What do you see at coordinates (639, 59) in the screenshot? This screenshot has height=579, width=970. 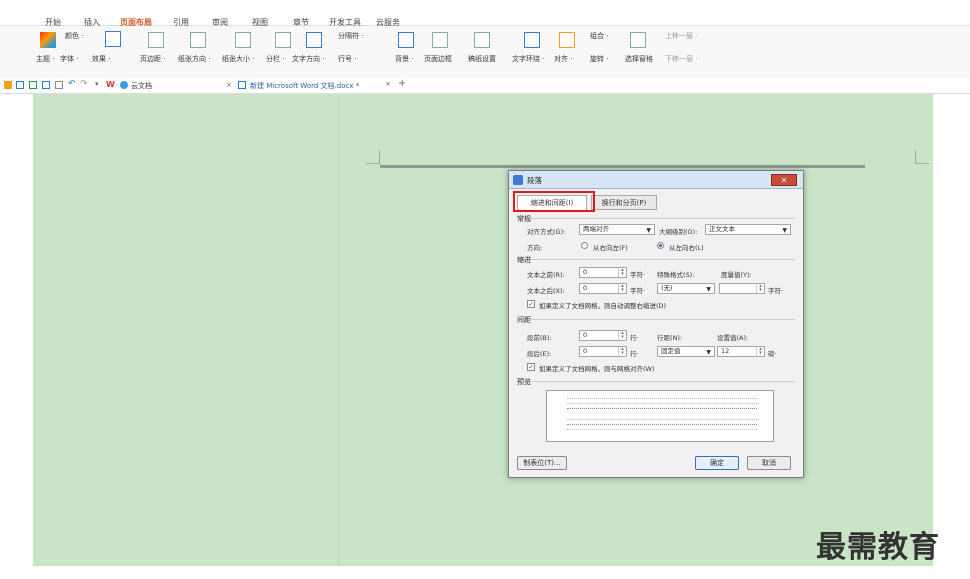 I see `selection-pane-button: 选择窗格` at bounding box center [639, 59].